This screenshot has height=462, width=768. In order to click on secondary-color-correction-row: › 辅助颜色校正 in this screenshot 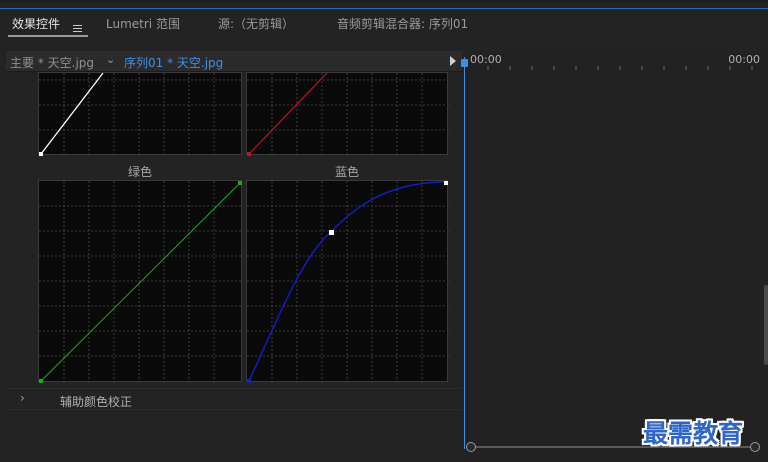, I will do `click(234, 400)`.